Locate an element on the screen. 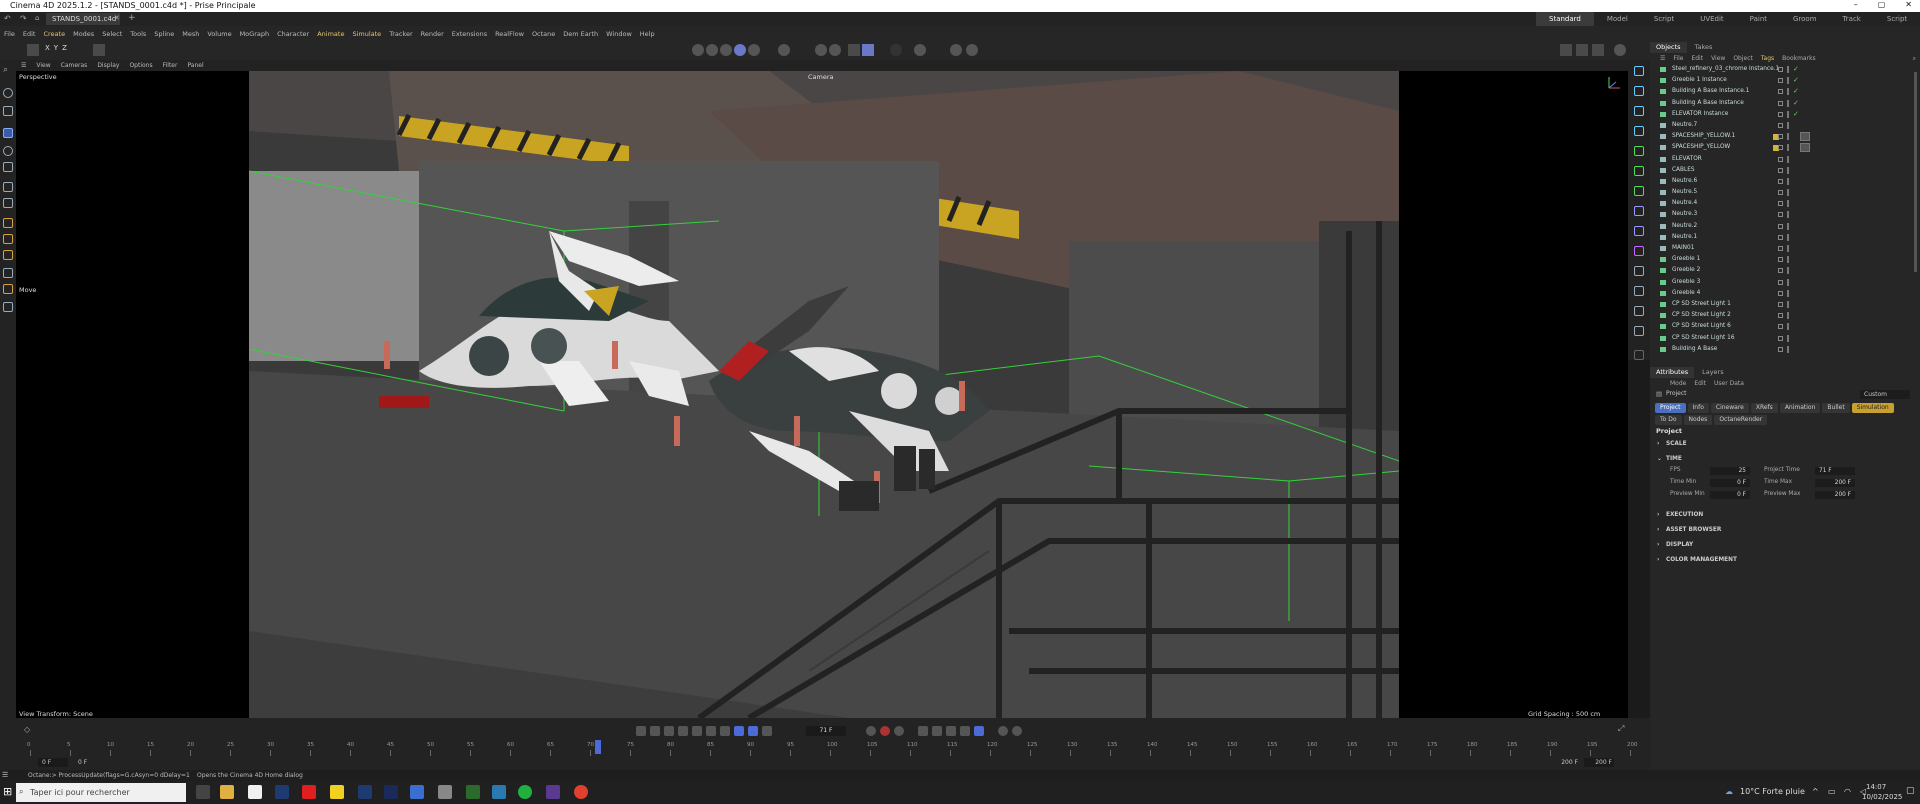 The height and width of the screenshot is (804, 1920). photoshop-2-icon is located at coordinates (365, 792).